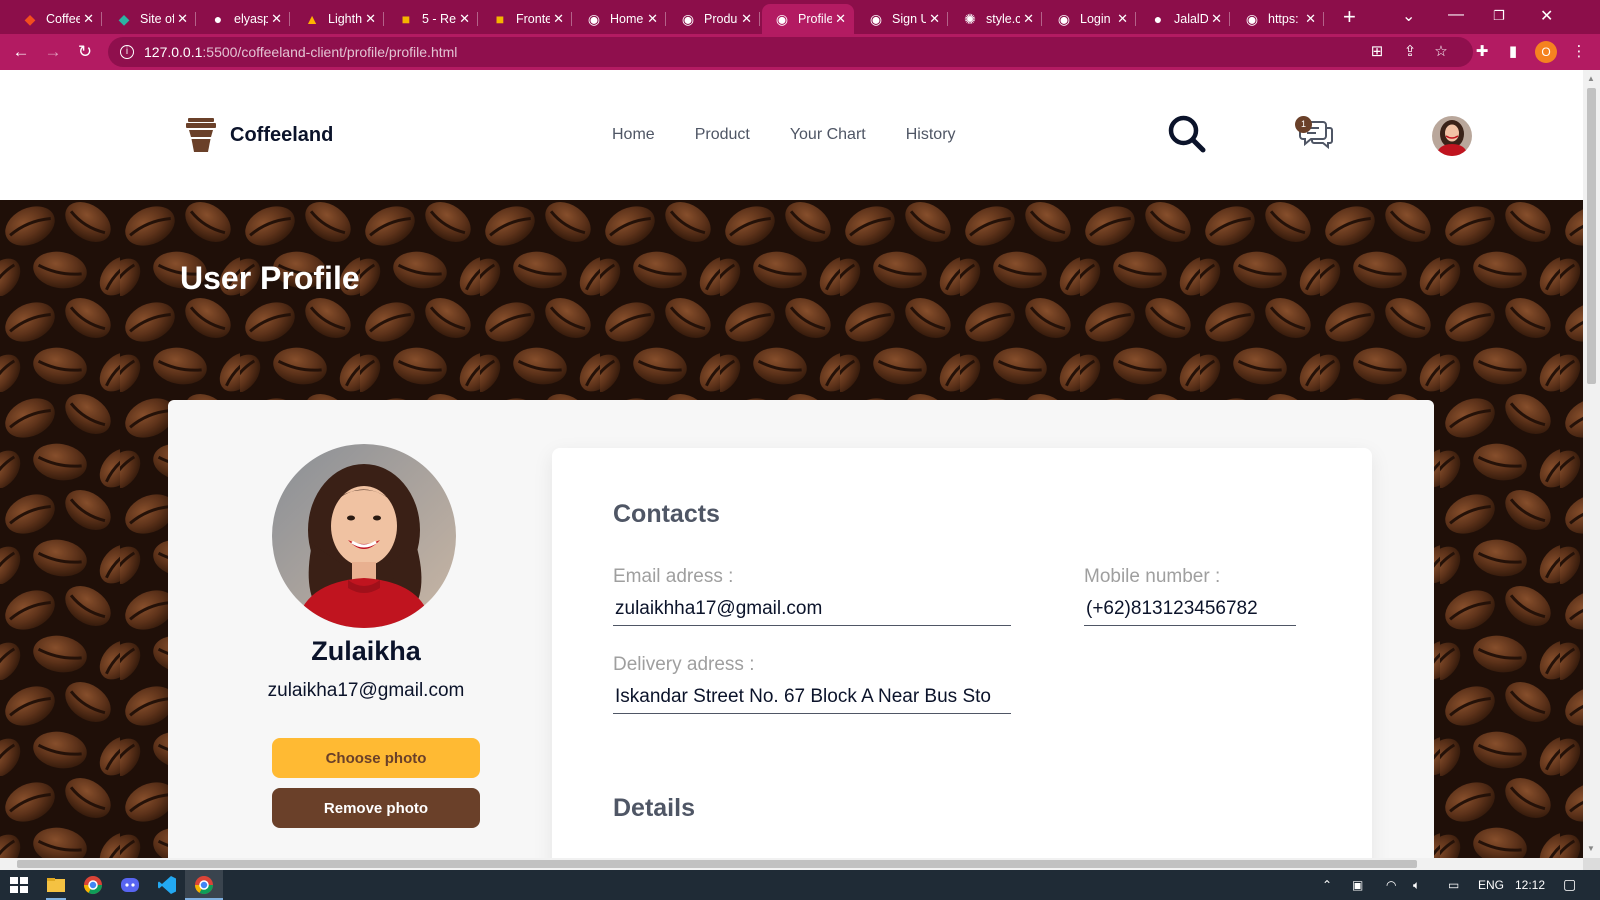  I want to click on file-explorer-icon, so click(56, 885).